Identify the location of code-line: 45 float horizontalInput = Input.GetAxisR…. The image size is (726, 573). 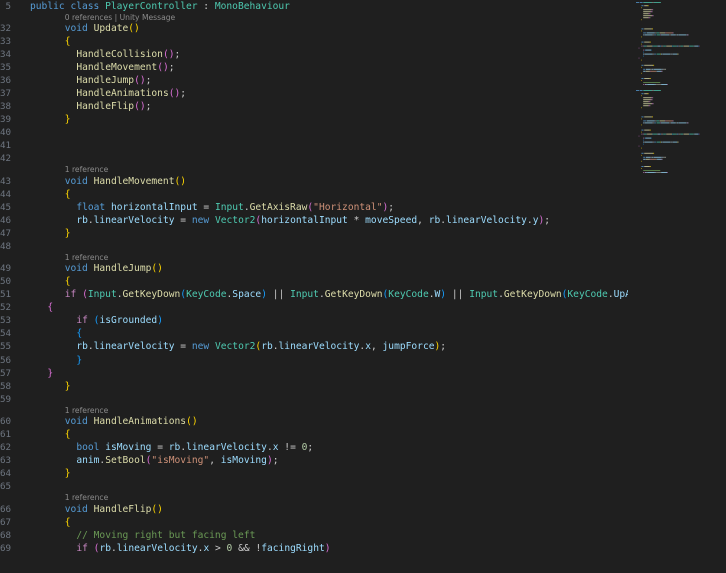
(314, 207).